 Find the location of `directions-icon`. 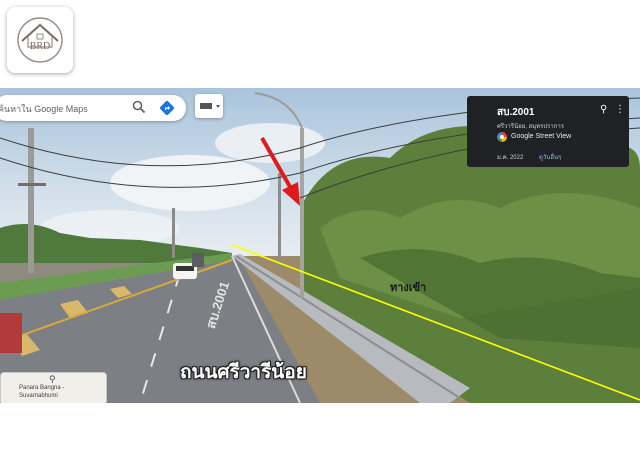

directions-icon is located at coordinates (167, 108).